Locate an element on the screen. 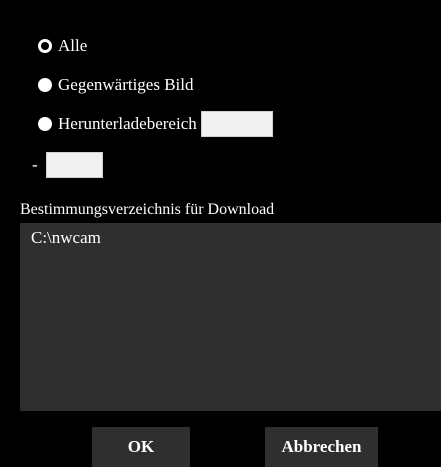 This screenshot has width=441, height=467. option-download-range-label: Herunterladebereich is located at coordinates (127, 123).